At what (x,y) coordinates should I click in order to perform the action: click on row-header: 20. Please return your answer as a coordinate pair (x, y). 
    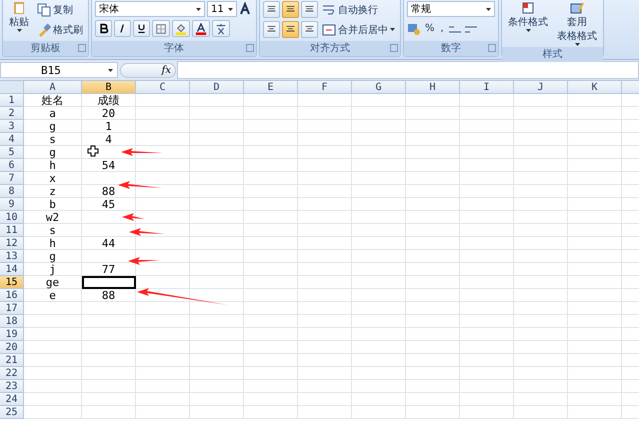
    Looking at the image, I should click on (12, 347).